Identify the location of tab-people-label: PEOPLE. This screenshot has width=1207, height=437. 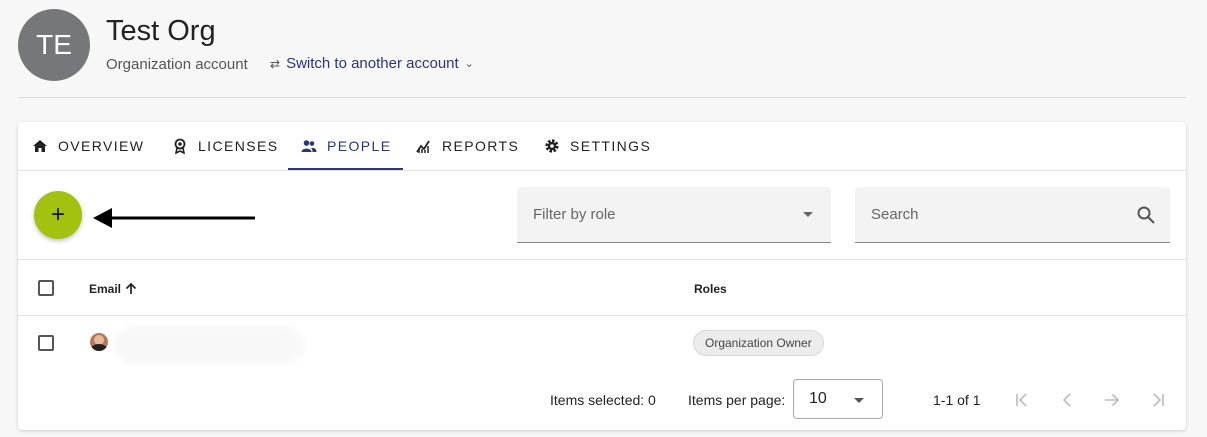
(359, 146).